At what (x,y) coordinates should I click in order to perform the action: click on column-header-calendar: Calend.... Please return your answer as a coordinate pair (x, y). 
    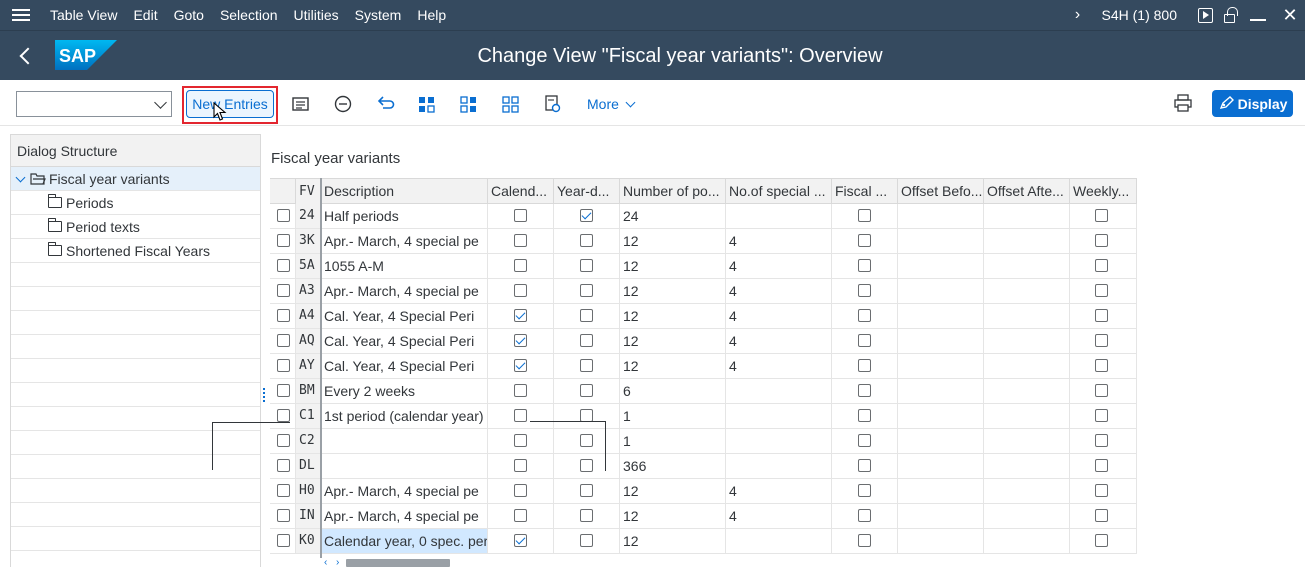
    Looking at the image, I should click on (521, 191).